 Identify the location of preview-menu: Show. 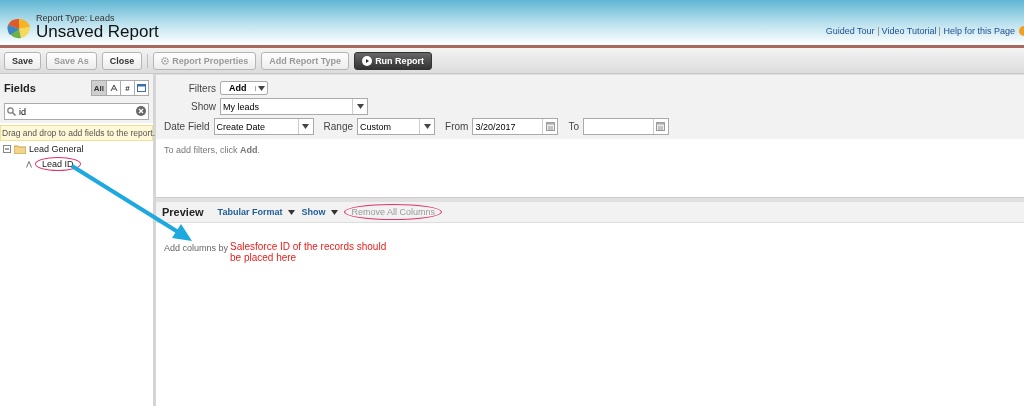
(320, 212).